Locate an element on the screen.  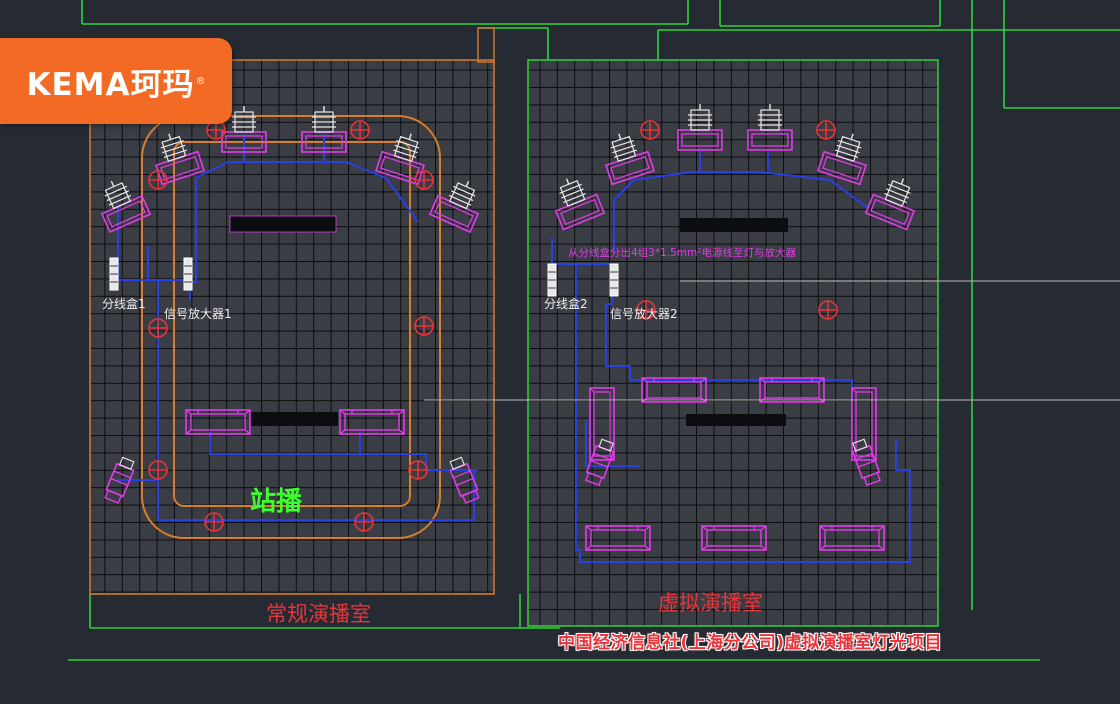
regular-studio-title: 常规演播室 is located at coordinates (318, 614).